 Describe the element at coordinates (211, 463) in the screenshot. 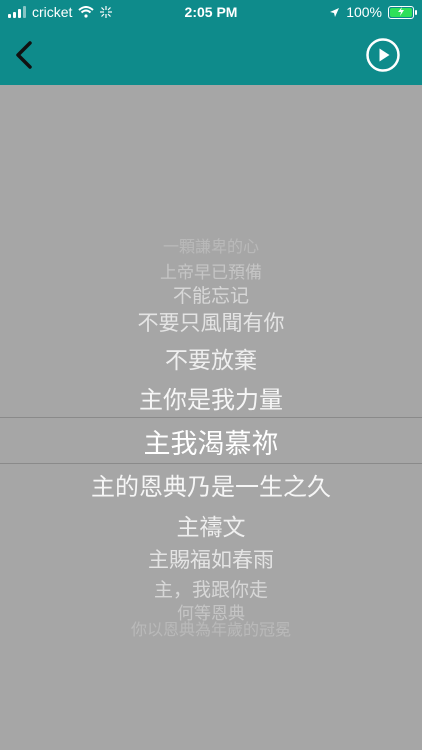

I see `selection-divider-bottom` at that location.